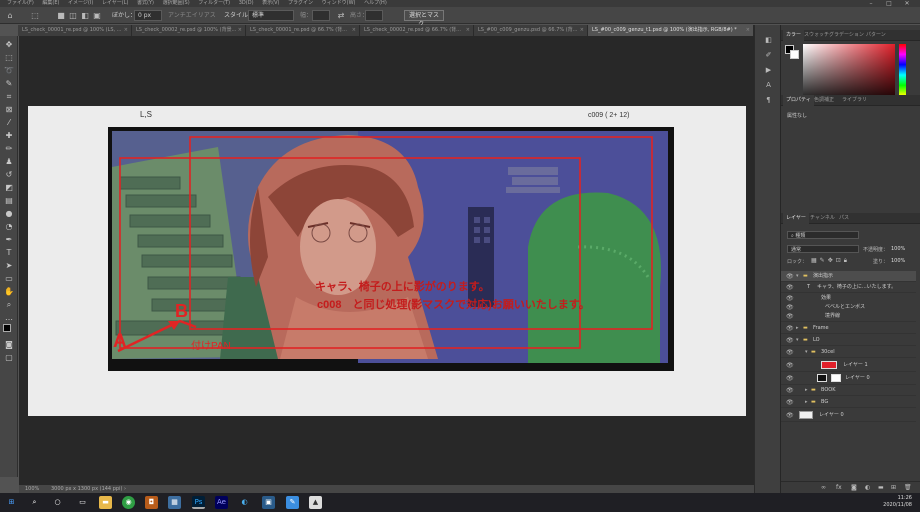  What do you see at coordinates (9, 136) in the screenshot?
I see `healing-tool-icon: ✚` at bounding box center [9, 136].